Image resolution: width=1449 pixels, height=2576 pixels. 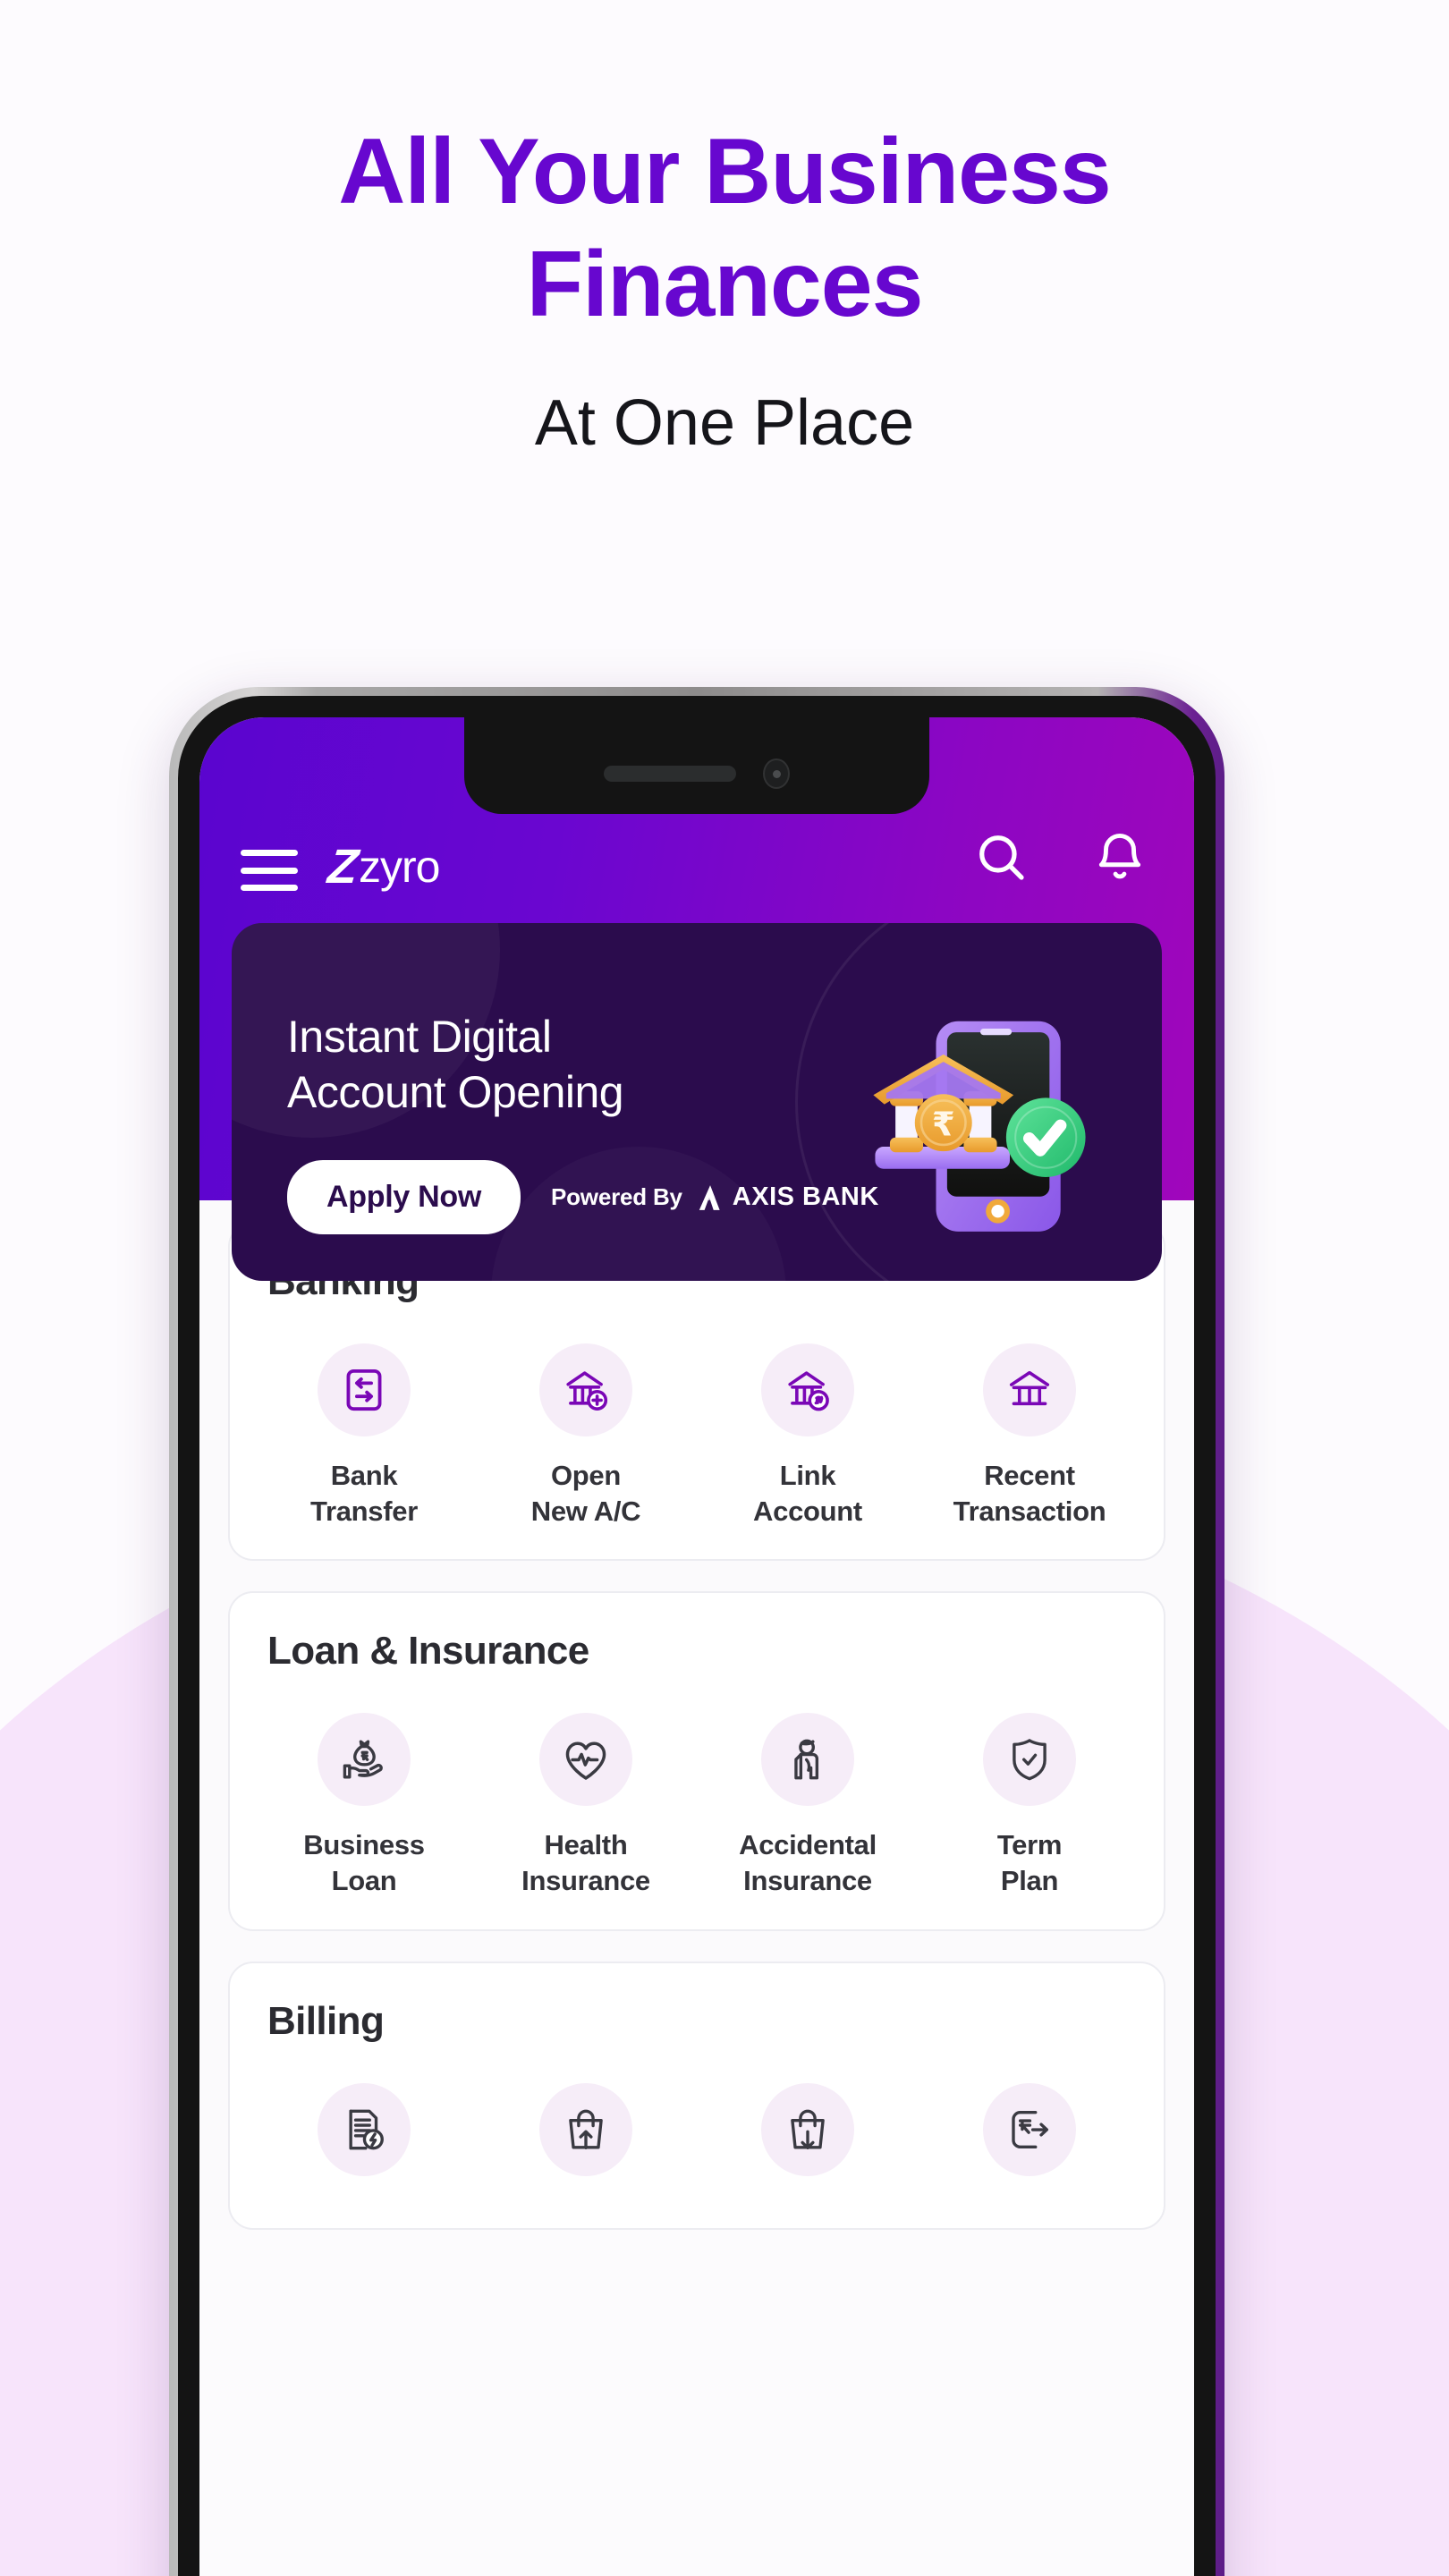 What do you see at coordinates (1029, 1845) in the screenshot?
I see `tile-label-line1: Term` at bounding box center [1029, 1845].